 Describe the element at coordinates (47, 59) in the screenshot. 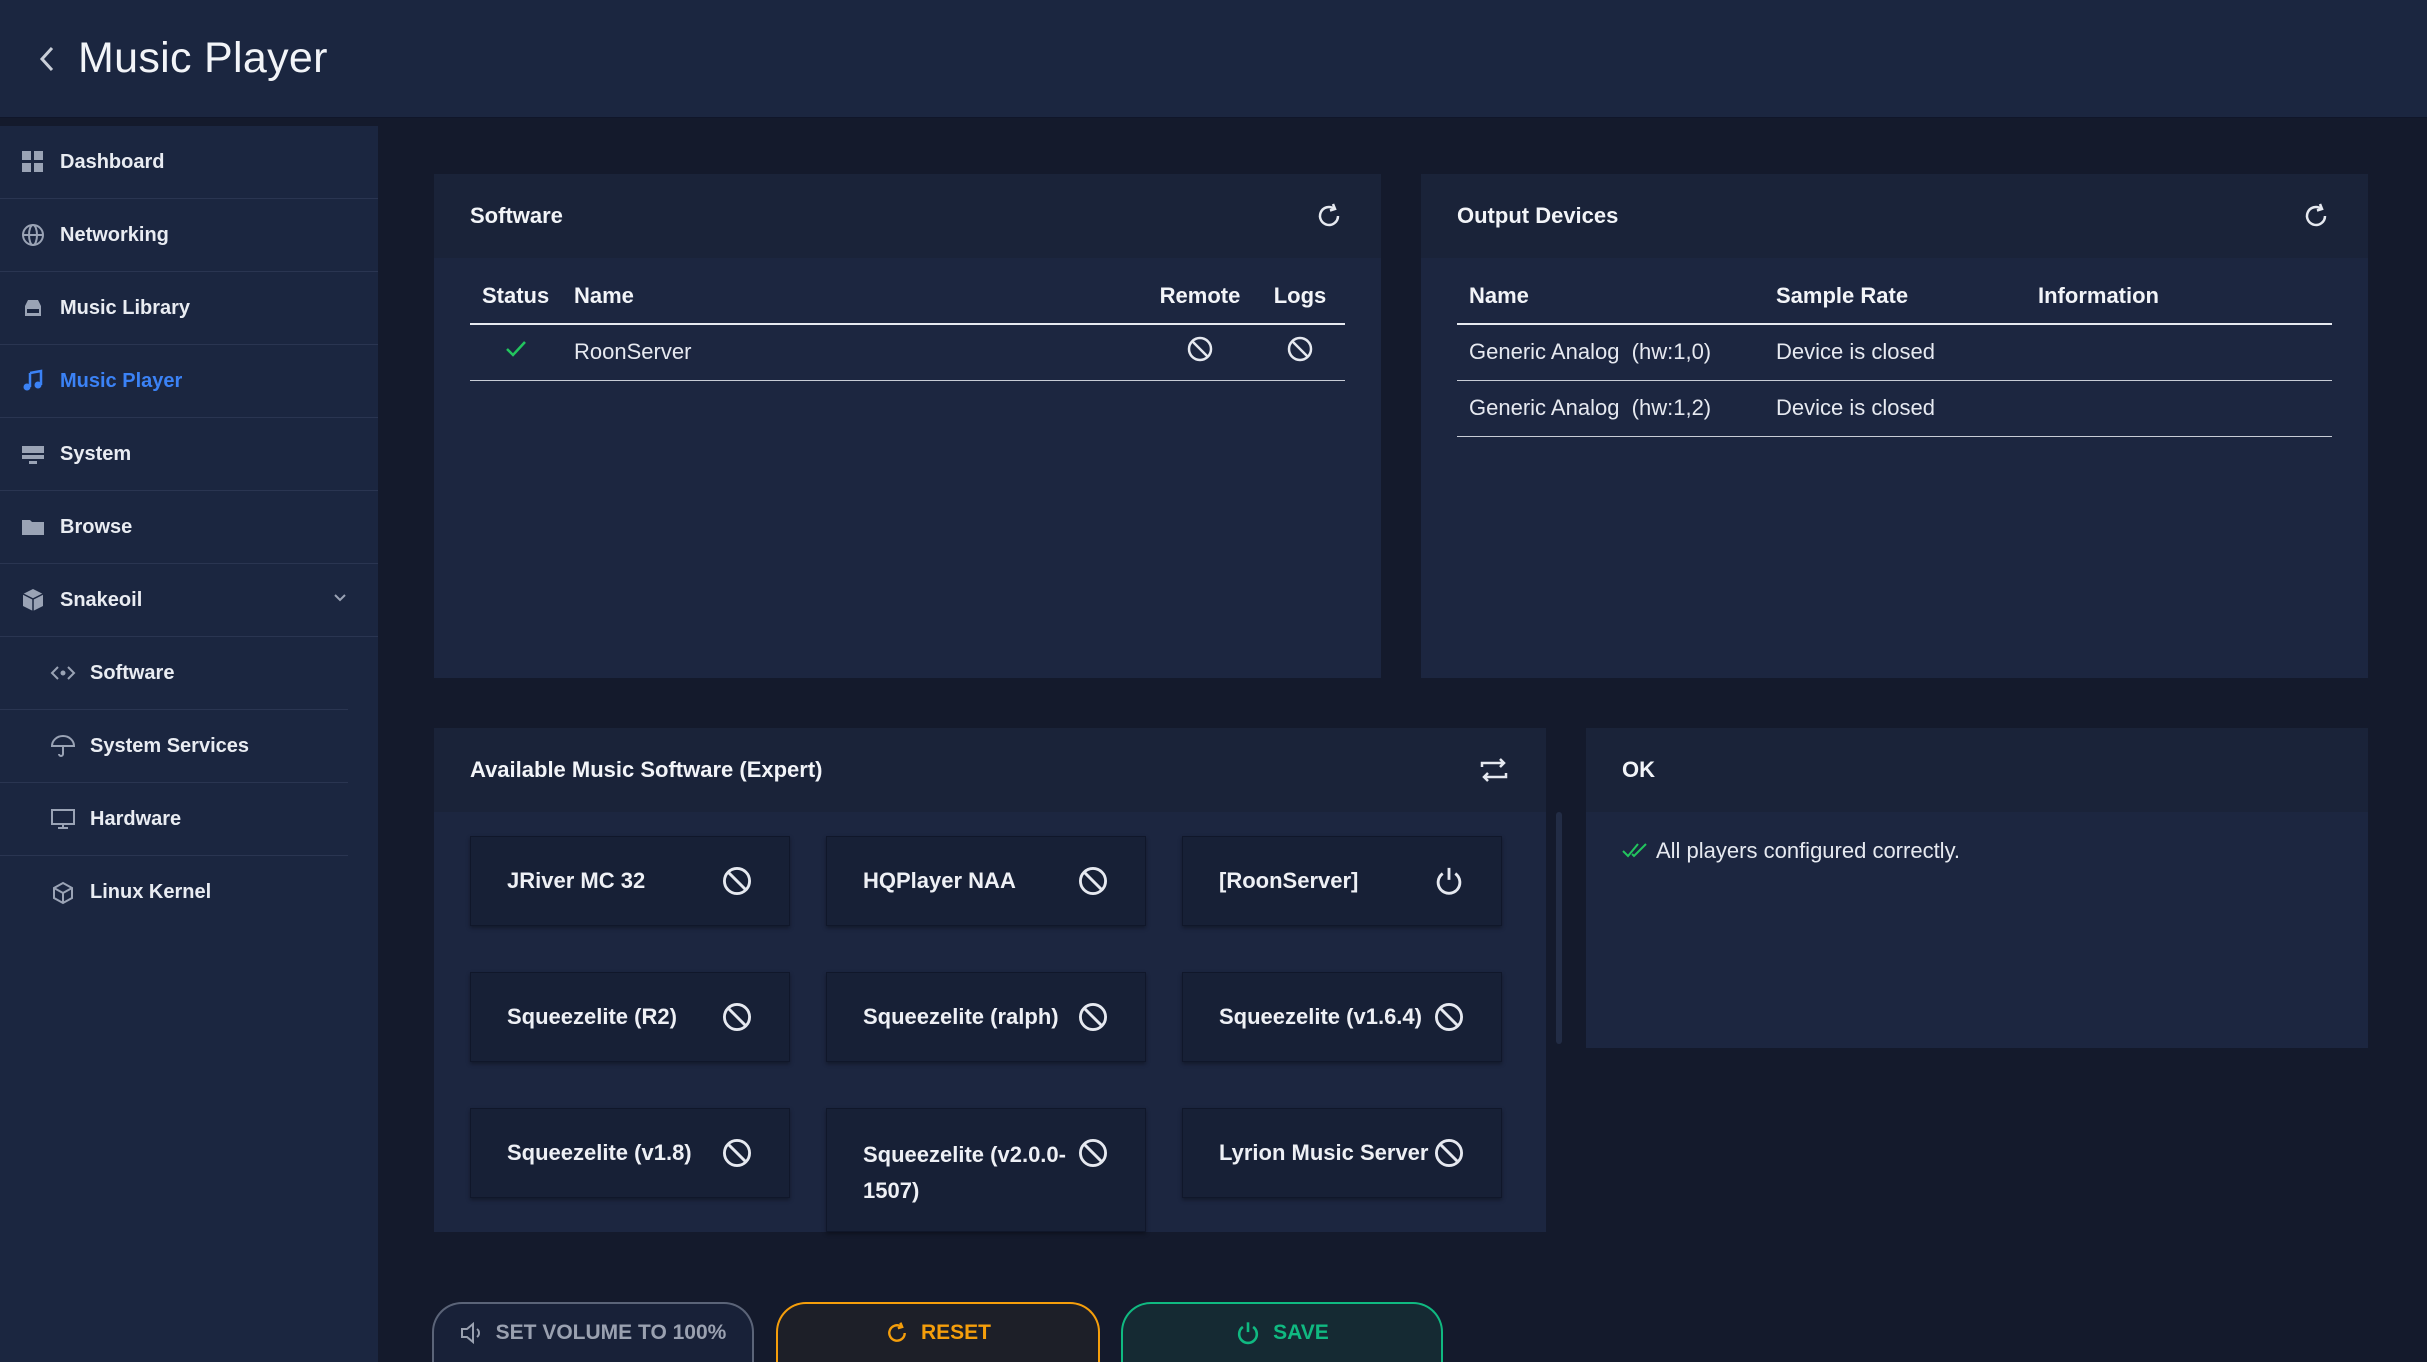

I see `back-button` at that location.